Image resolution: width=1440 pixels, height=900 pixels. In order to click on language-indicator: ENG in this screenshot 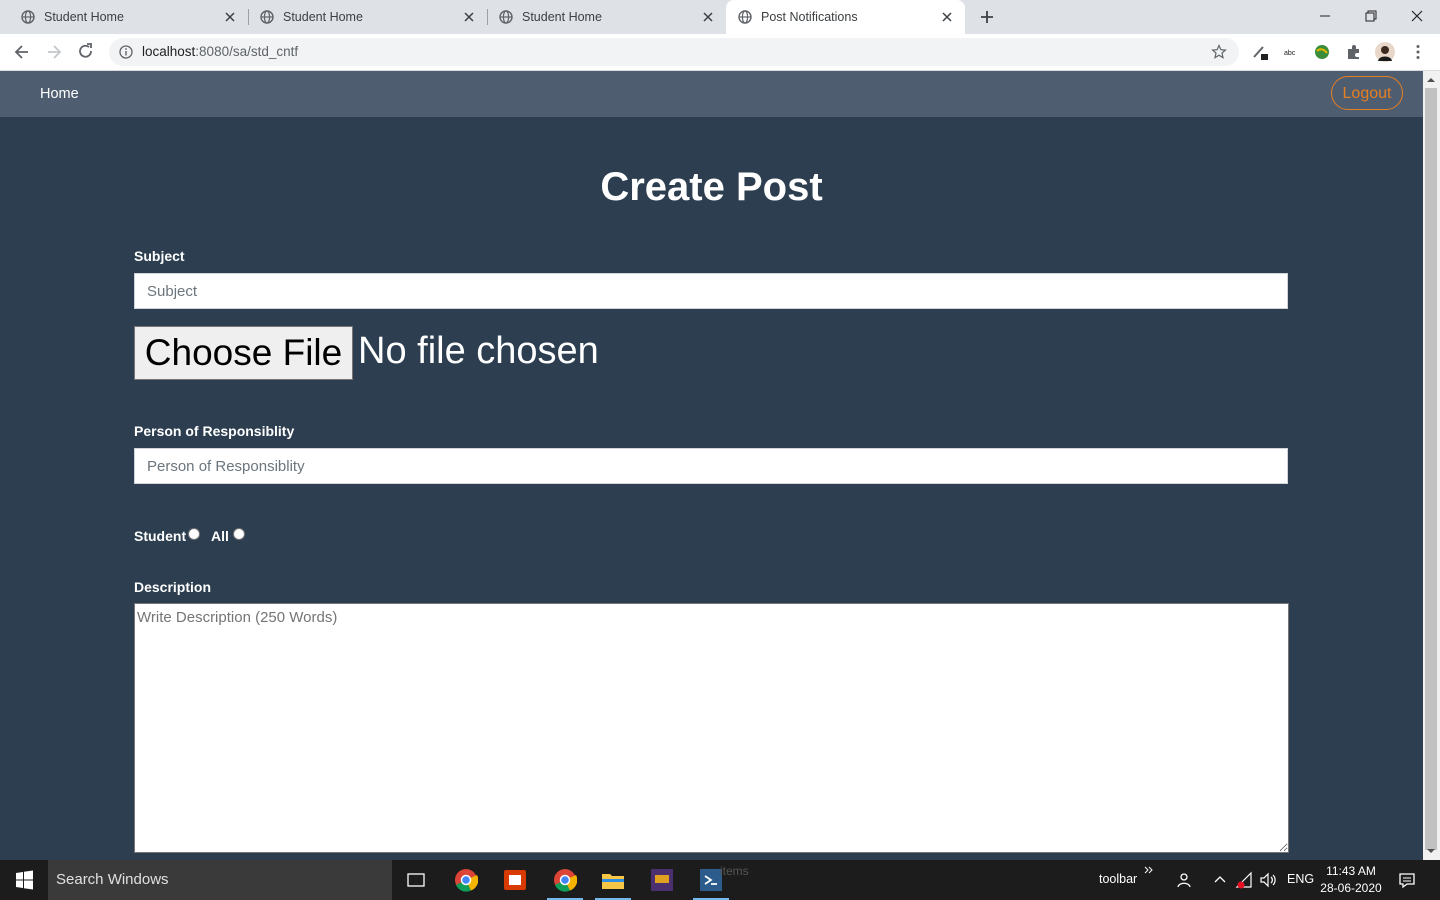, I will do `click(1300, 879)`.